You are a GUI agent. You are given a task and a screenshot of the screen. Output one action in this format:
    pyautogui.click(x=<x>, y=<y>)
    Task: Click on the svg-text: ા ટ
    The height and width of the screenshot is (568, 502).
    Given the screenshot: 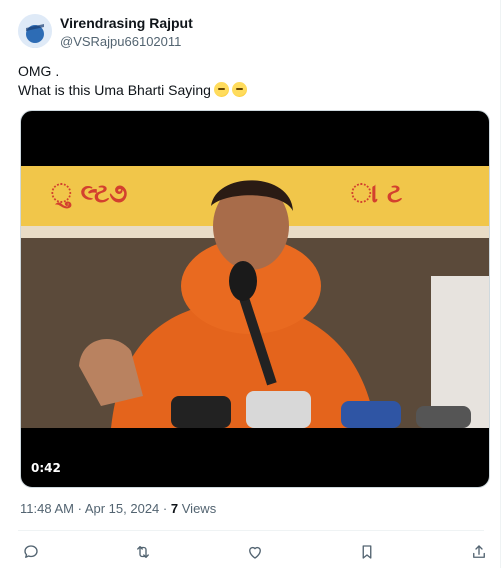 What is the action you would take?
    pyautogui.click(x=376, y=194)
    